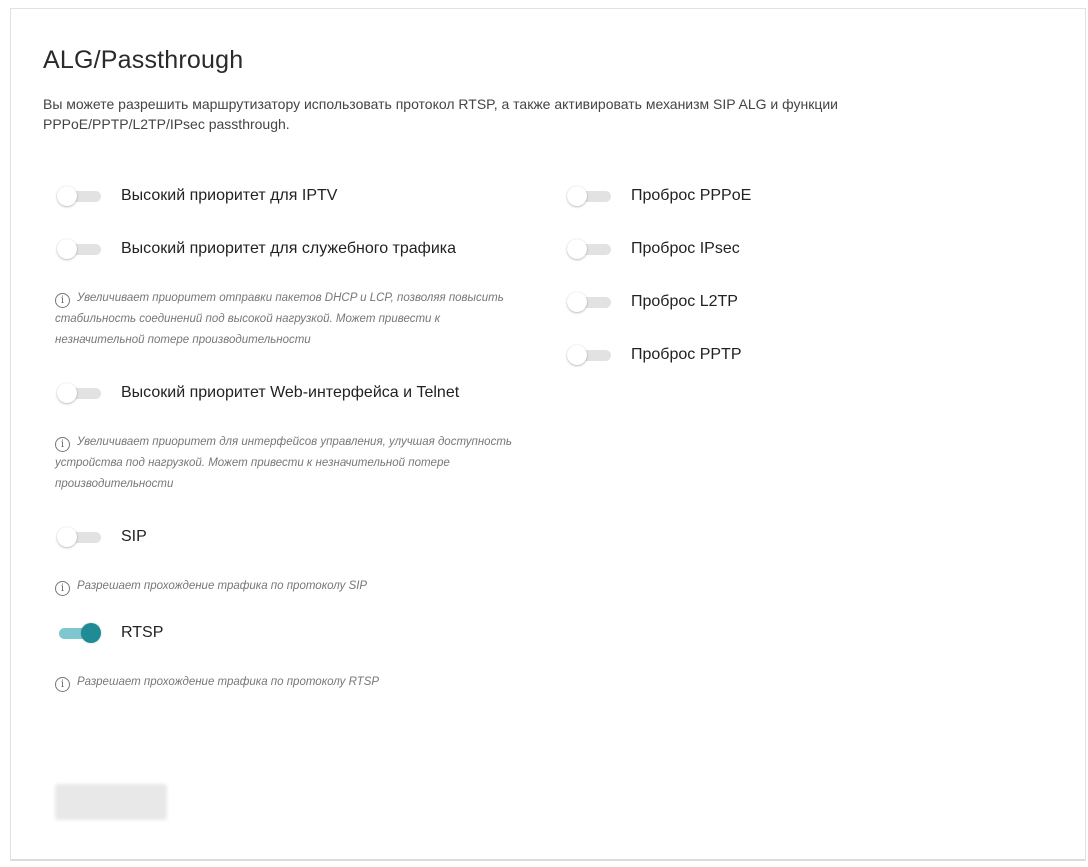  I want to click on pptp-passthrough-toggle-row: Проброс PPTP, so click(653, 355).